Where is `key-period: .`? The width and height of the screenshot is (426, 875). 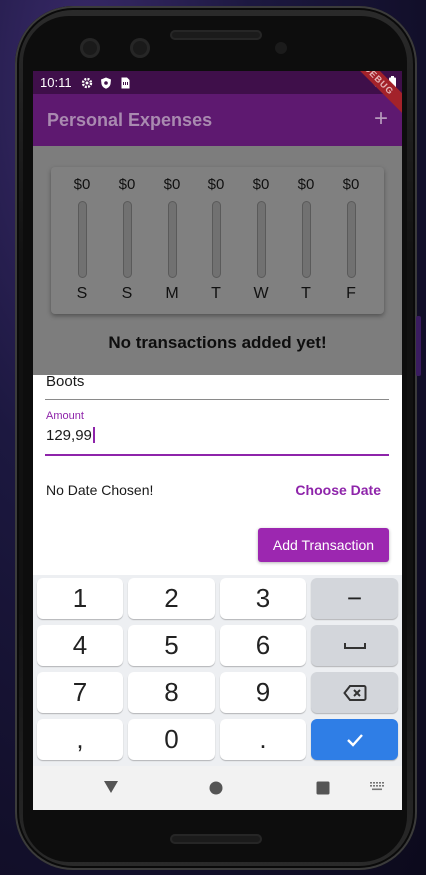 key-period: . is located at coordinates (263, 739).